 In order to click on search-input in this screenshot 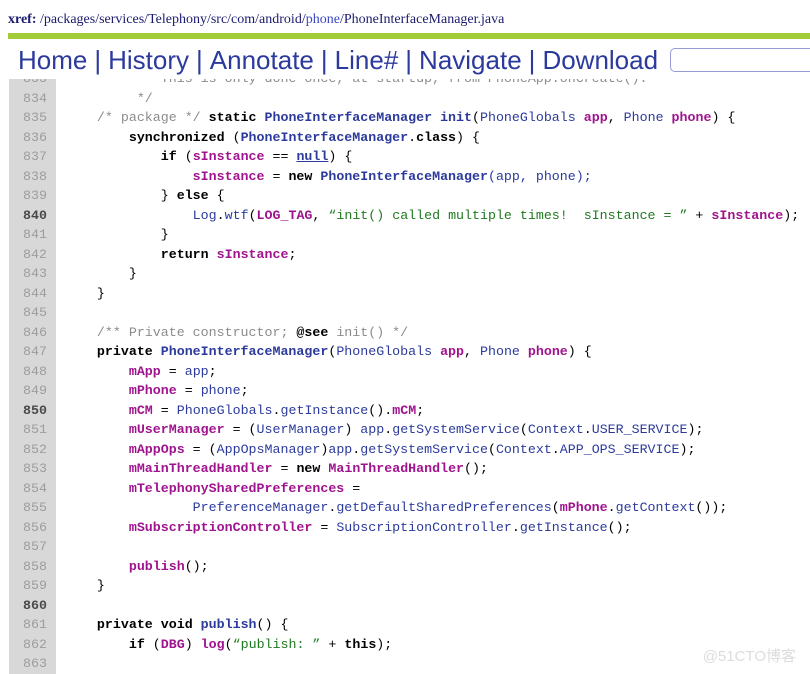, I will do `click(740, 60)`.